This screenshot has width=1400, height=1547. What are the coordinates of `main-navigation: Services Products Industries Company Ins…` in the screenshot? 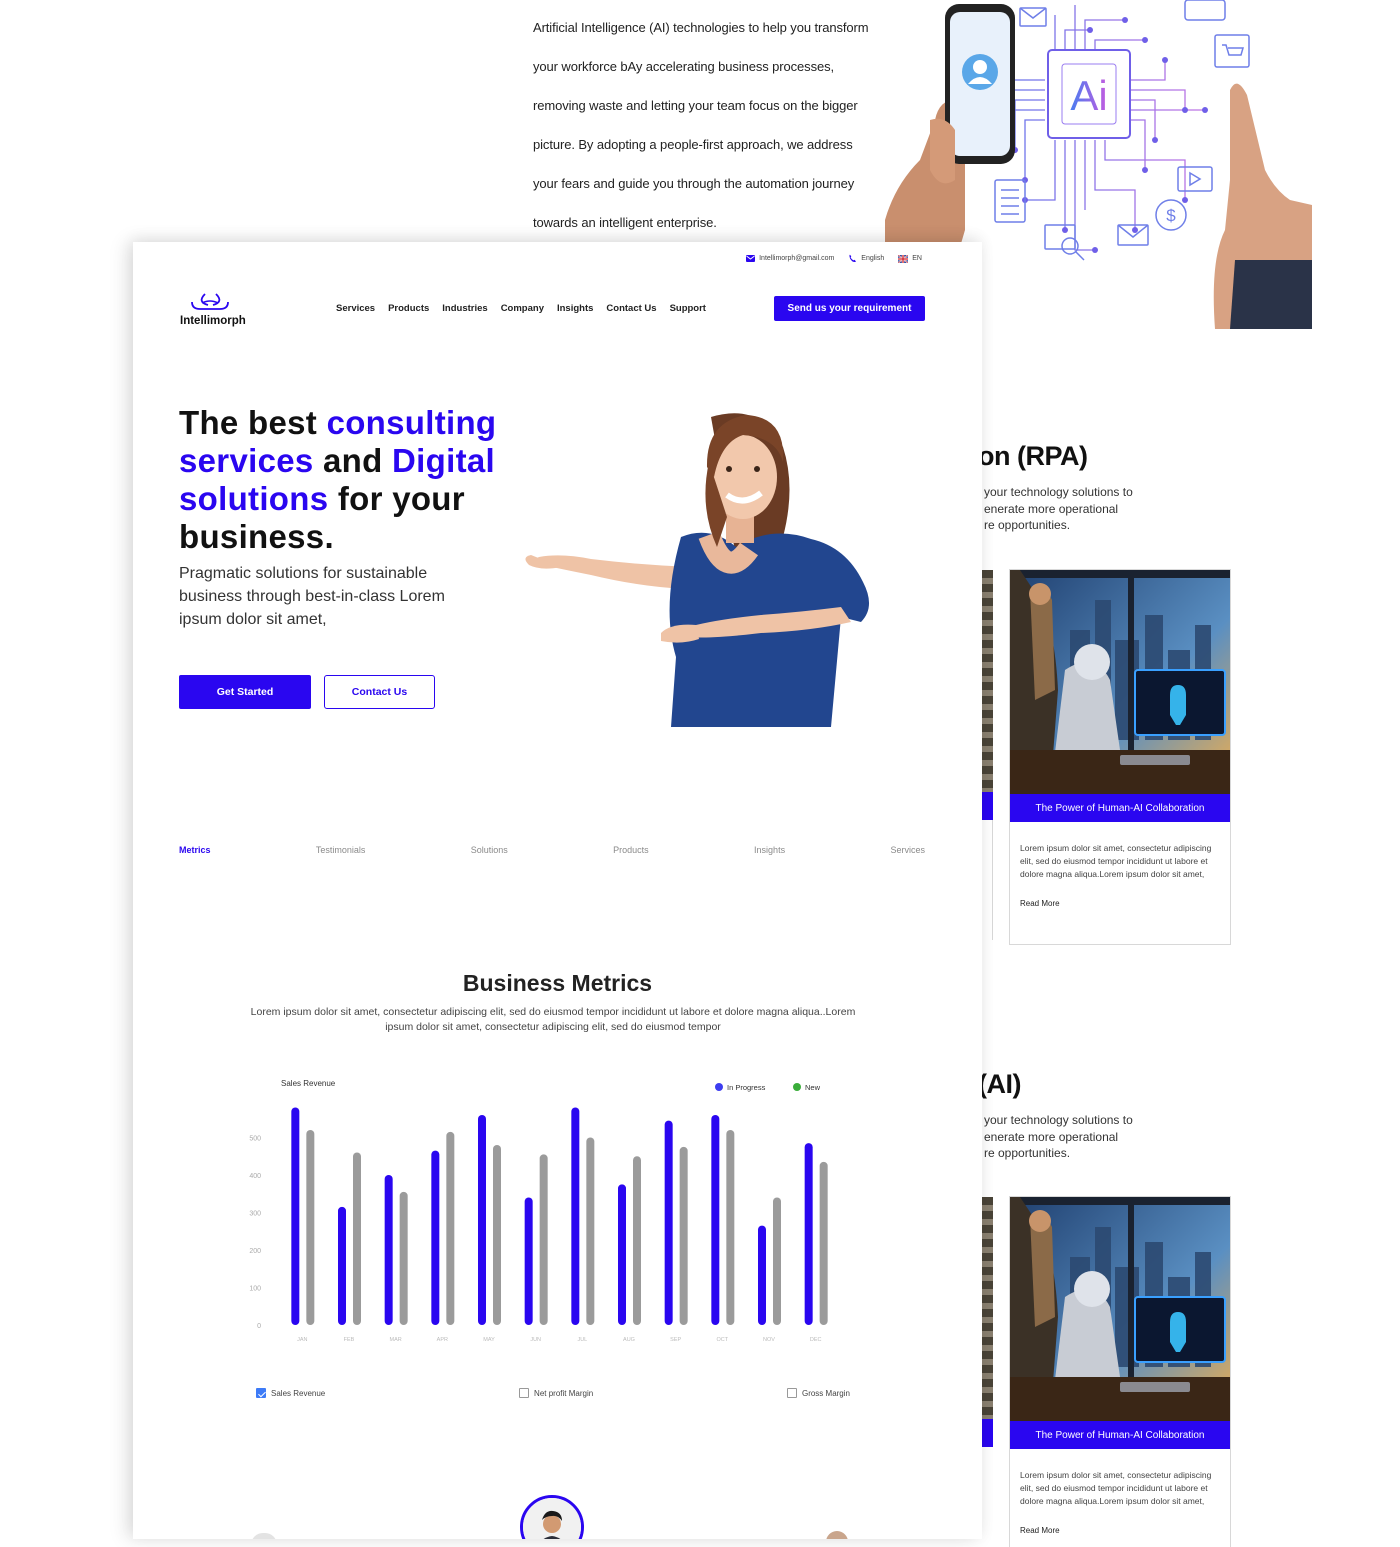 It's located at (521, 308).